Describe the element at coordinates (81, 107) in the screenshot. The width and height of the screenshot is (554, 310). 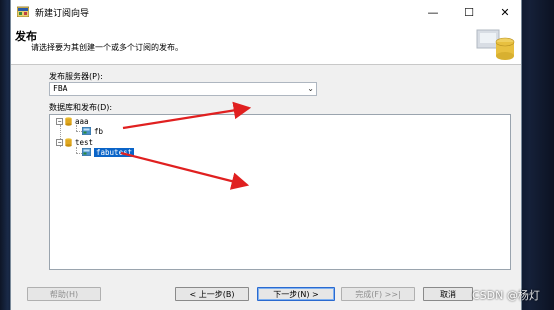
I see `tree-label: 数据库和发布(D):` at that location.